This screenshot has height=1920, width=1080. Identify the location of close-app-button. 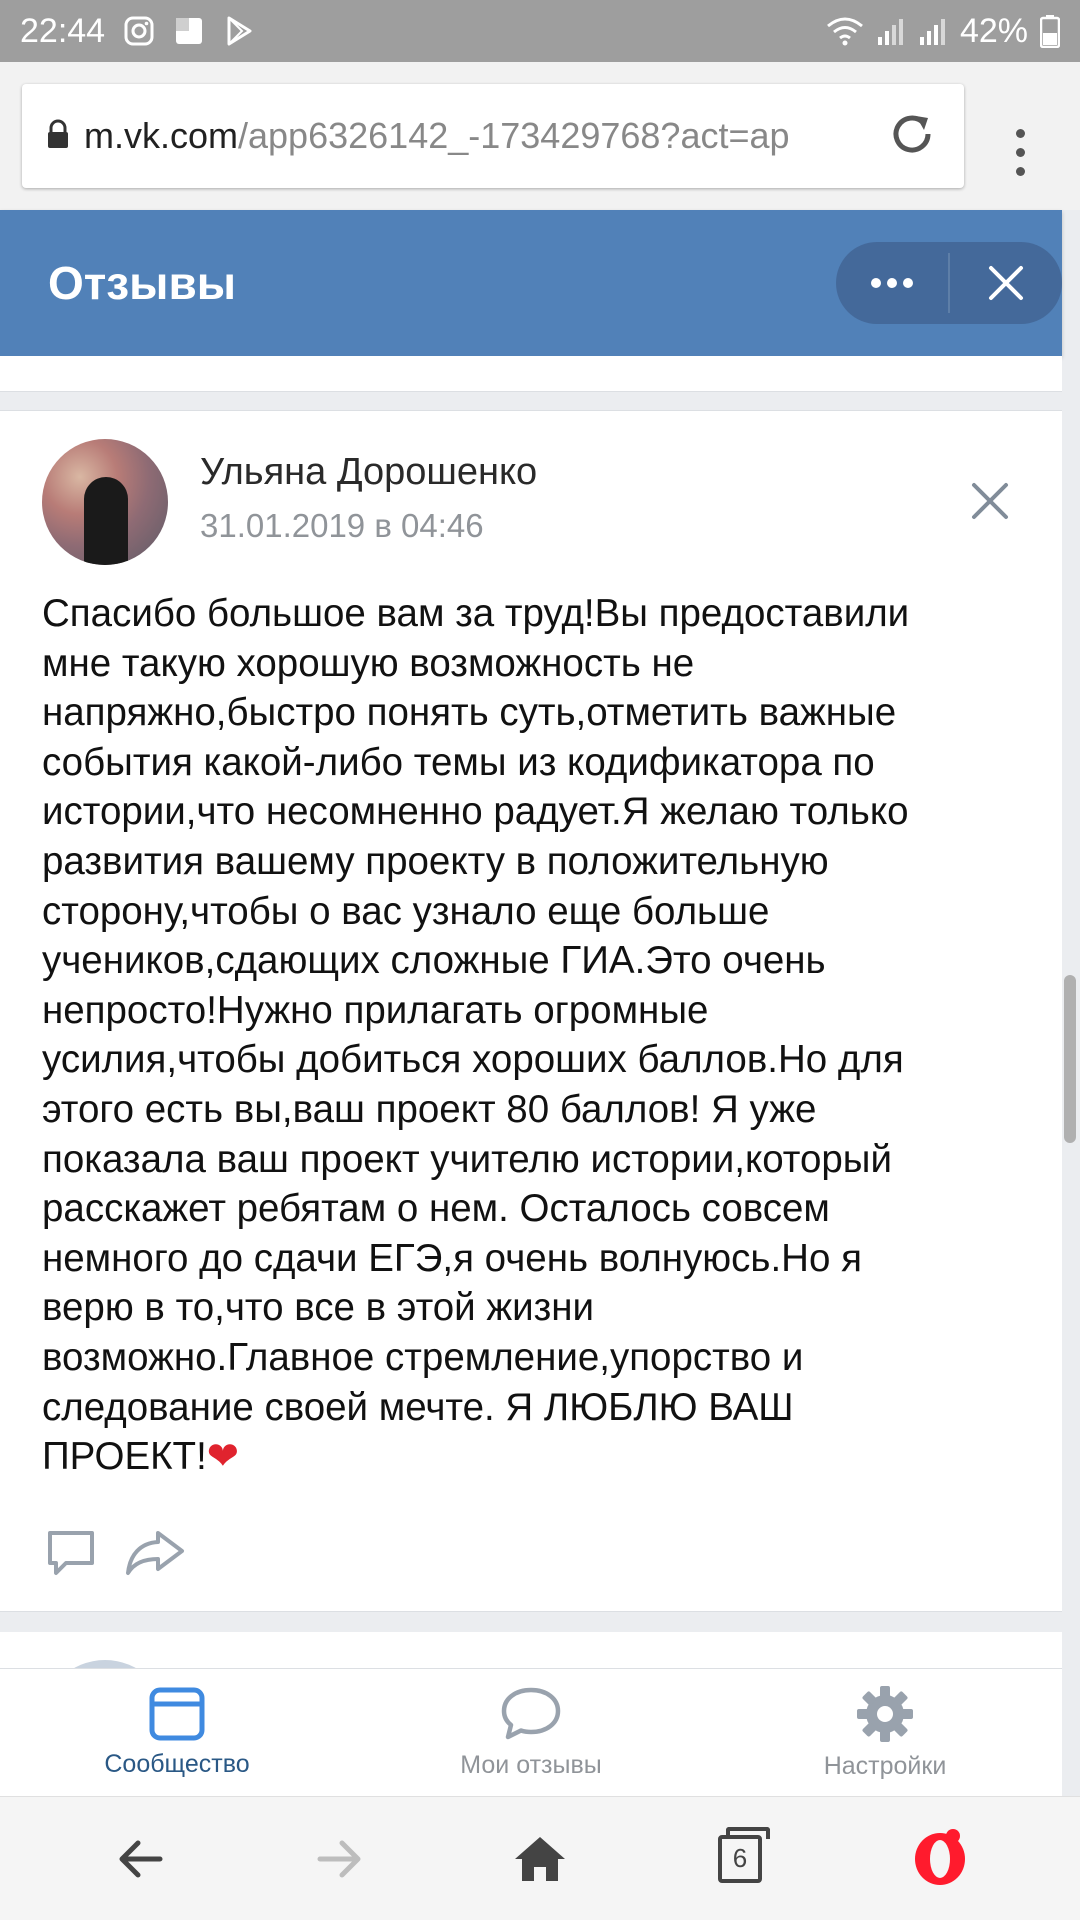
(1006, 283).